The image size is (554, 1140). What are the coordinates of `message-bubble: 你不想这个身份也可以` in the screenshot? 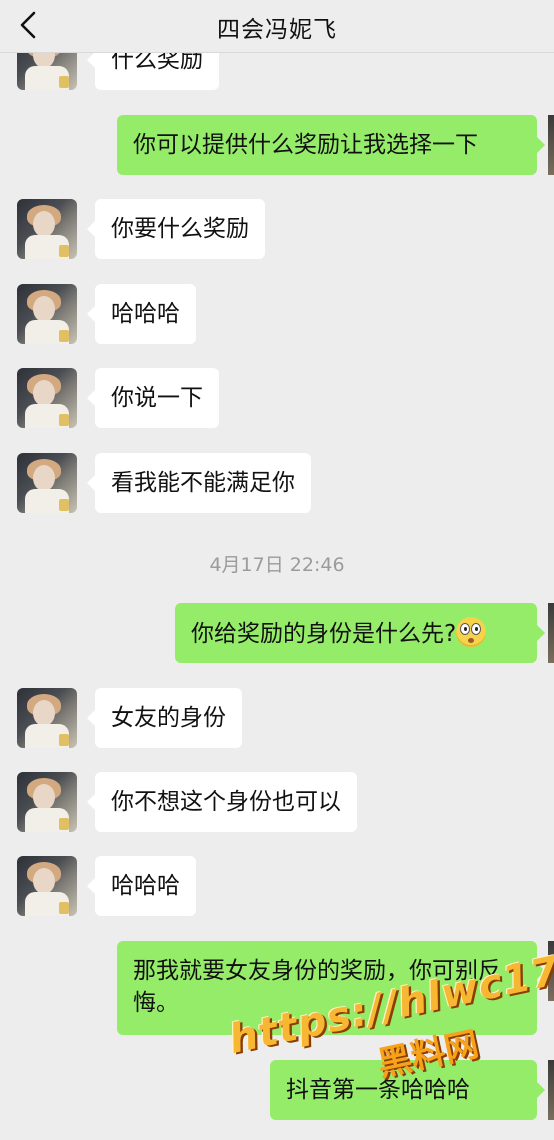 It's located at (222, 802).